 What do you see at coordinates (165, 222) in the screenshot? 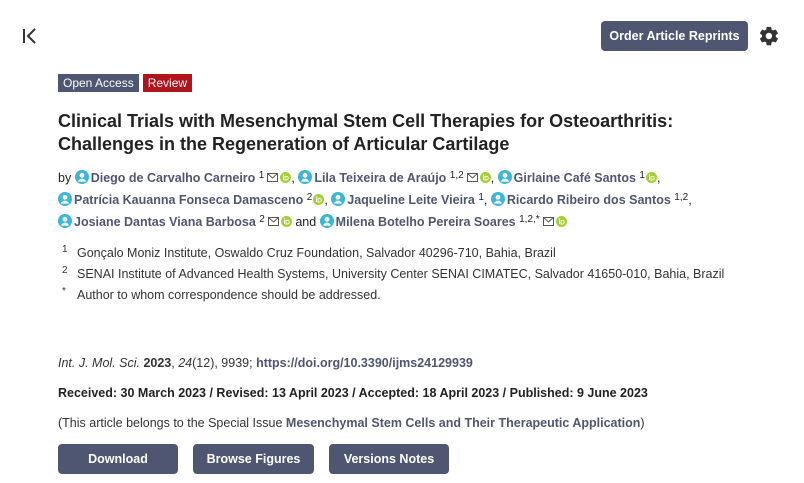
I see `author-name: Josiane Dantas Viana Barbosa` at bounding box center [165, 222].